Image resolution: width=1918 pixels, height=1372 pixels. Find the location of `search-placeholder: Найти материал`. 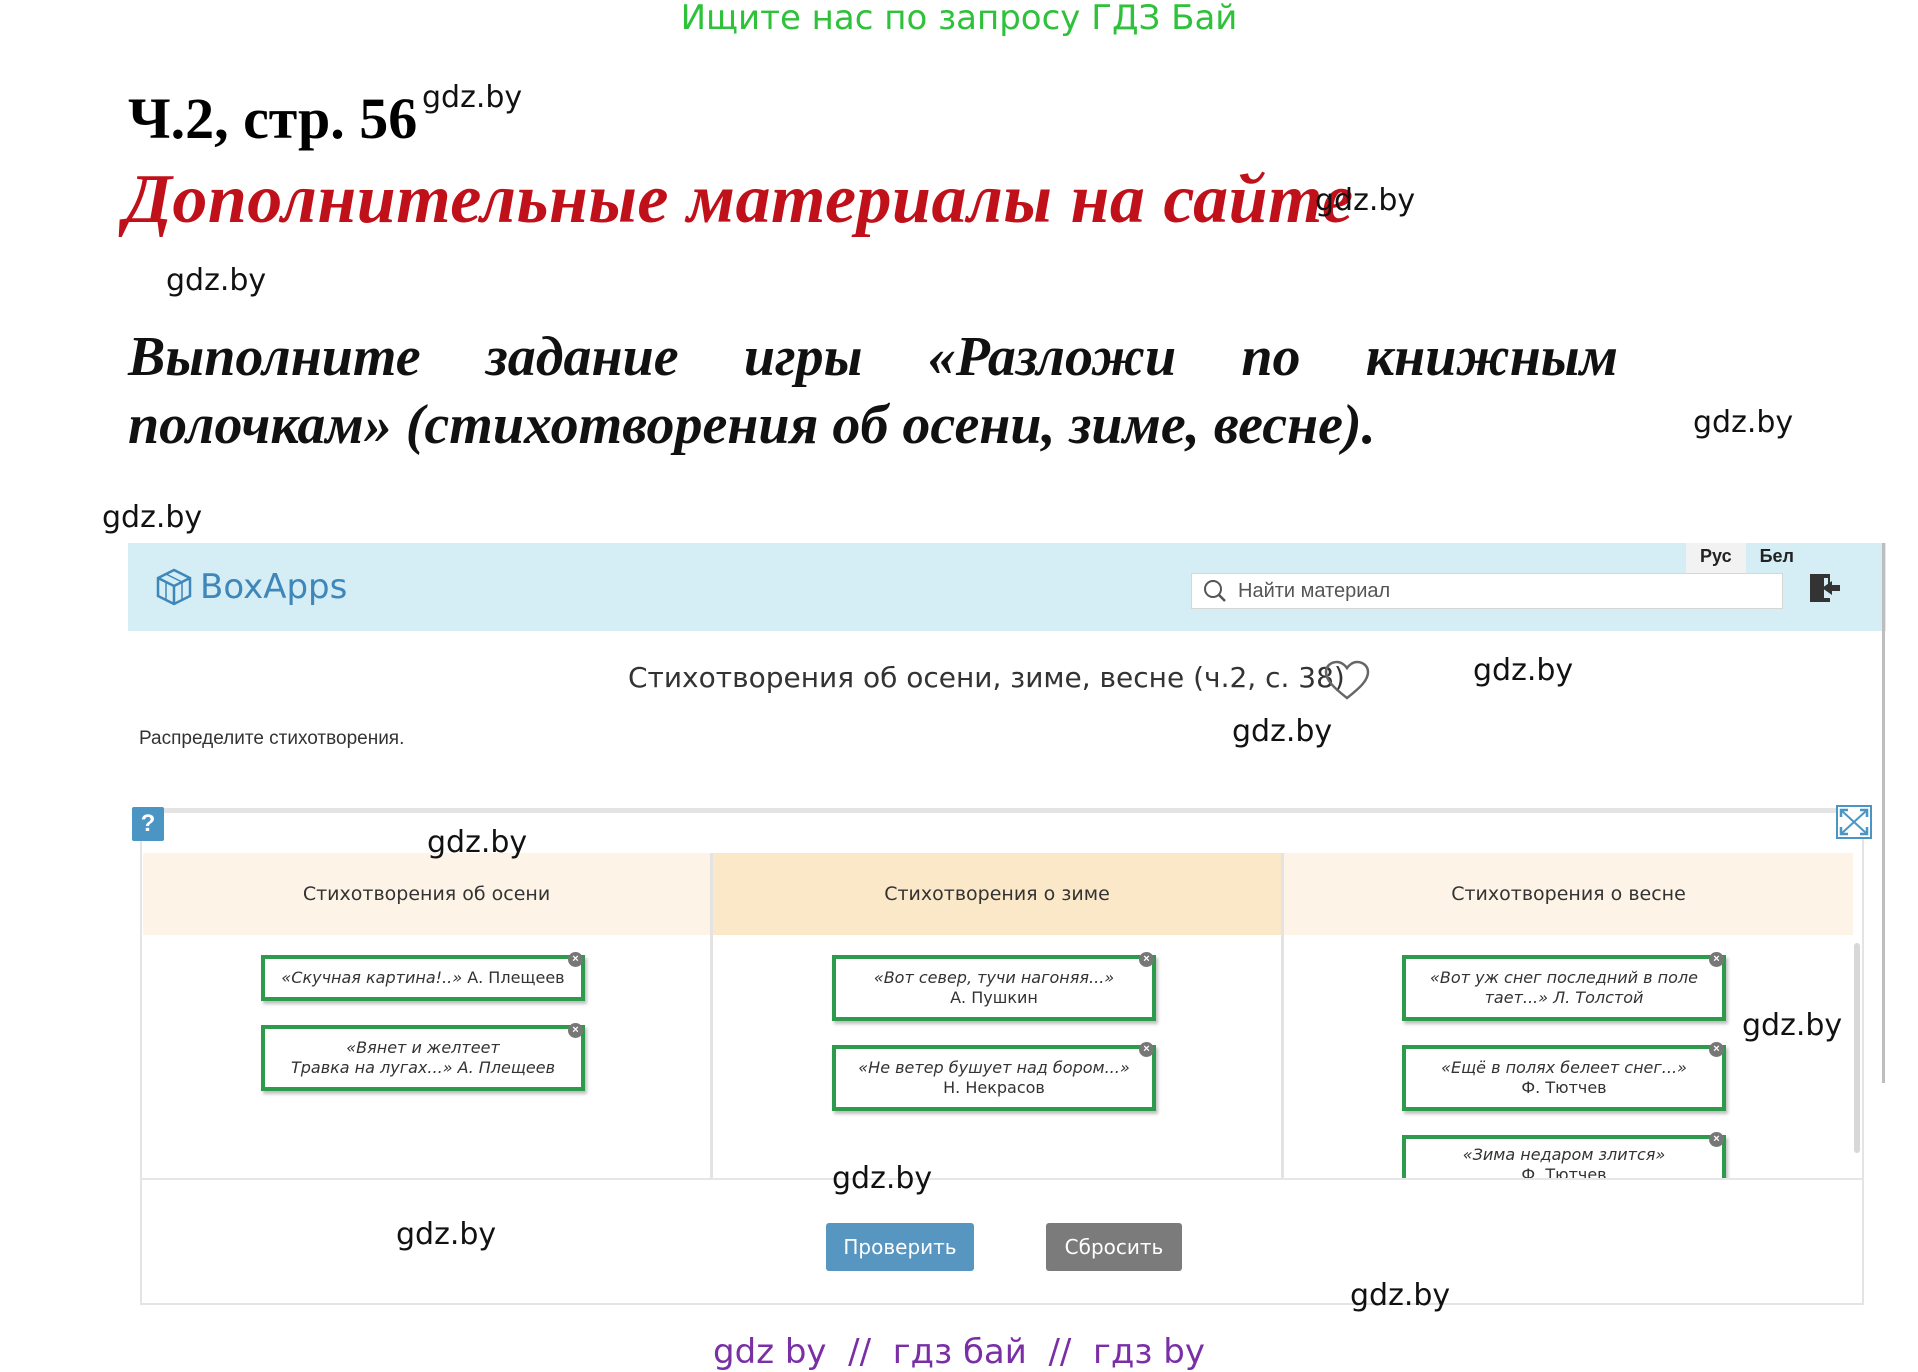

search-placeholder: Найти материал is located at coordinates (1314, 590).